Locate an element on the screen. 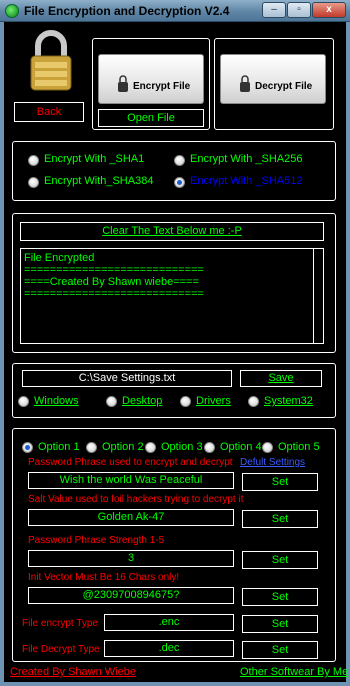 This screenshot has height=686, width=350. clear-text-button: Clear The Text Below me :-P is located at coordinates (172, 231).